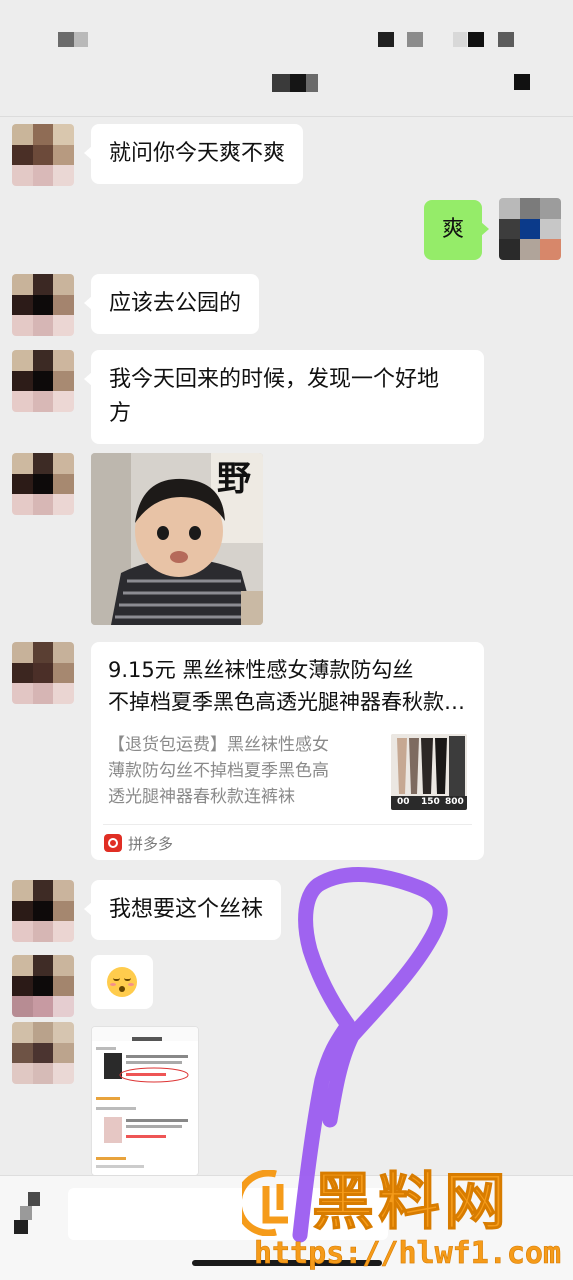 The width and height of the screenshot is (573, 1280). I want to click on voice-input-button, so click(29, 1215).